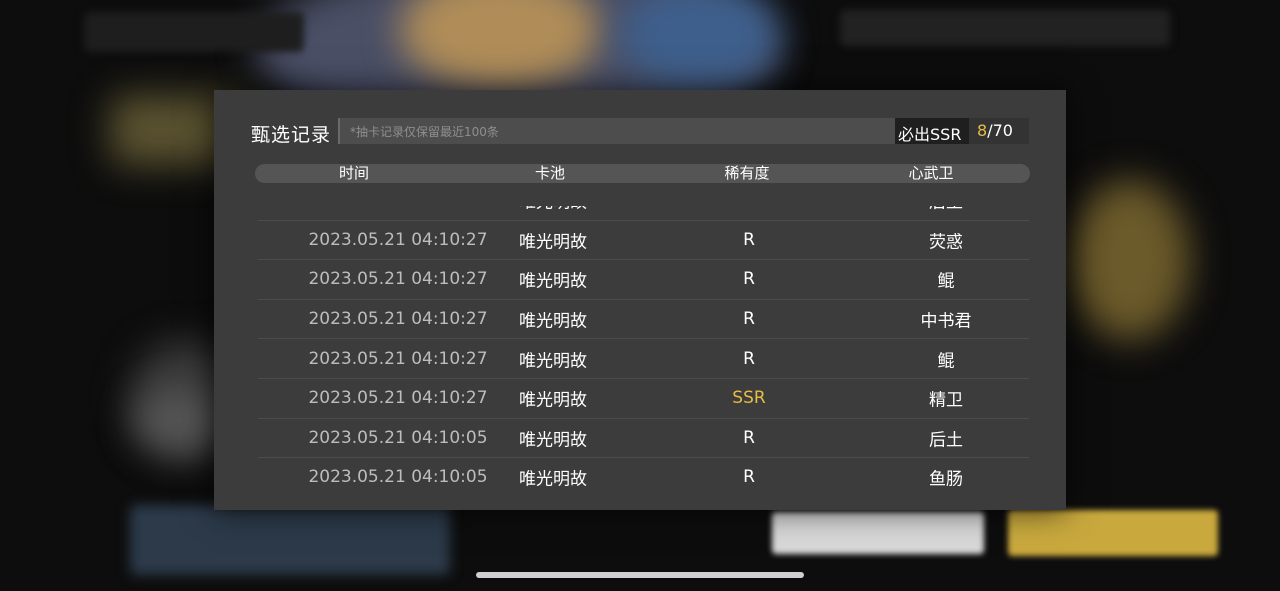 The image size is (1280, 591). Describe the element at coordinates (290, 540) in the screenshot. I see `background-banner-bottom` at that location.